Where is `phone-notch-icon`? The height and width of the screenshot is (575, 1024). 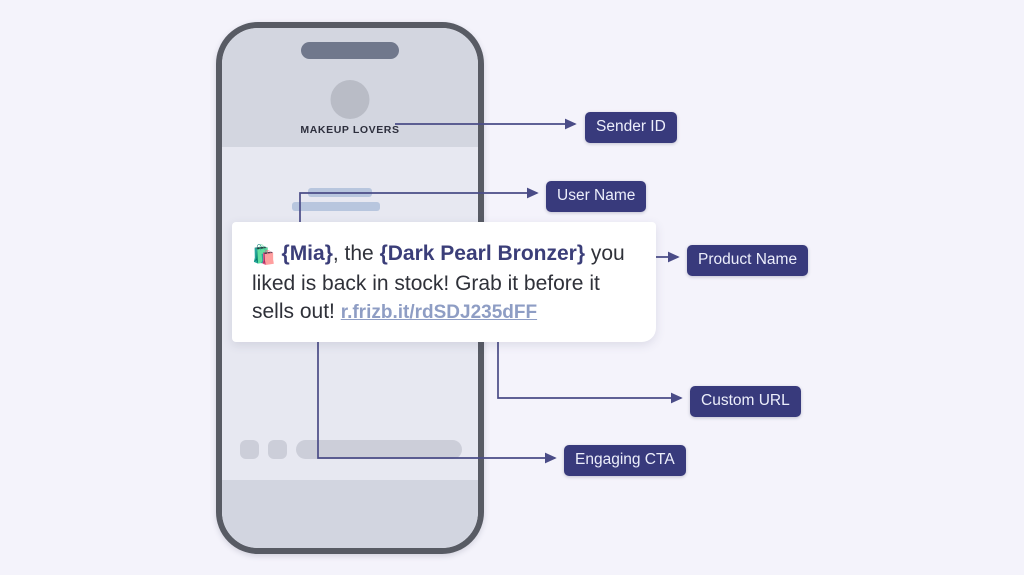 phone-notch-icon is located at coordinates (350, 50).